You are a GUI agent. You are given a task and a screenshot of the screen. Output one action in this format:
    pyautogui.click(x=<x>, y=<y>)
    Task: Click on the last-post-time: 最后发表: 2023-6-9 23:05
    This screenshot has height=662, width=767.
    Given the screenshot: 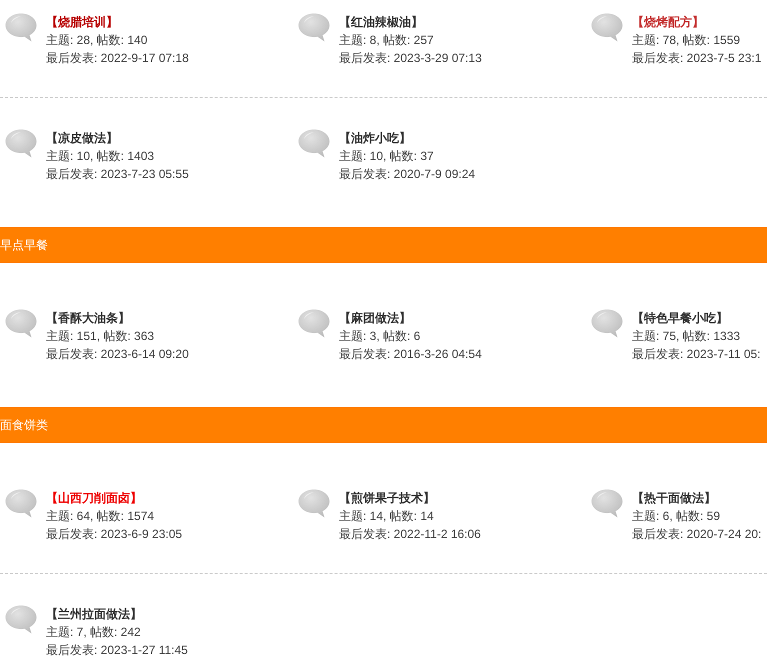 What is the action you would take?
    pyautogui.click(x=114, y=534)
    